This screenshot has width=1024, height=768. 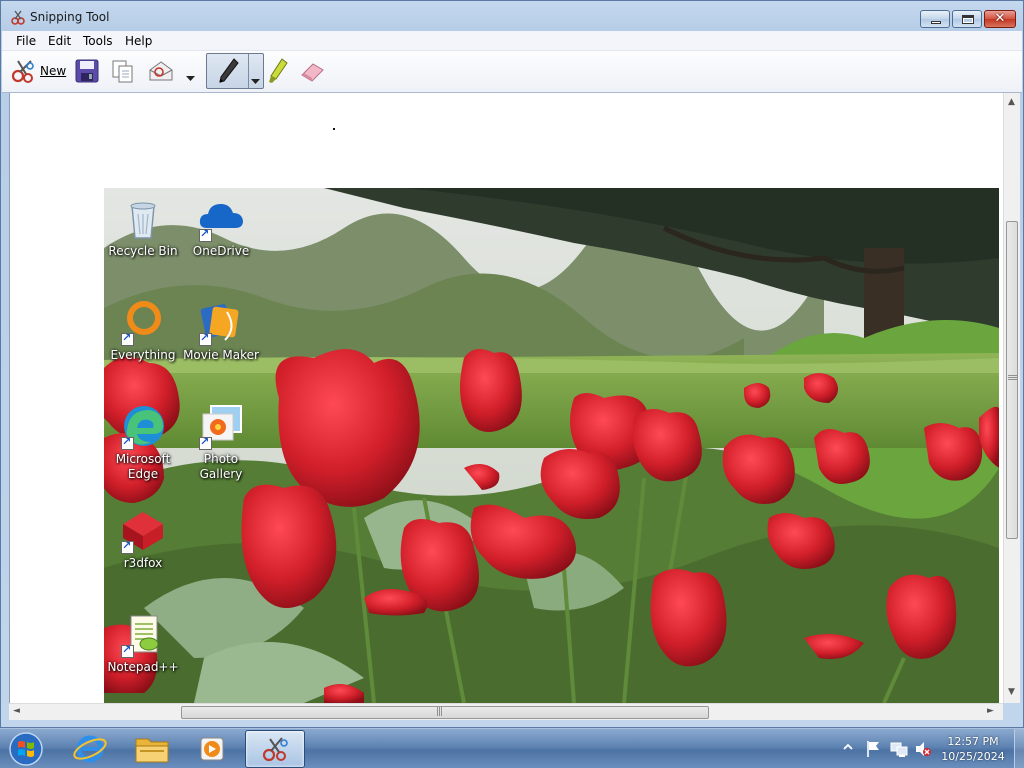 I want to click on copy-button, so click(x=123, y=71).